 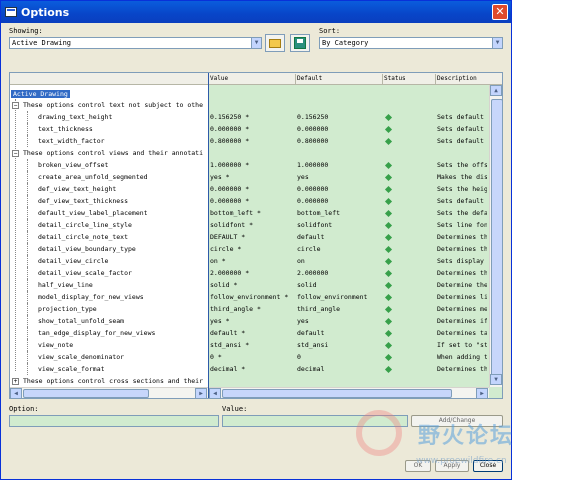 I want to click on option-name: broken_view_offset, so click(x=123, y=165).